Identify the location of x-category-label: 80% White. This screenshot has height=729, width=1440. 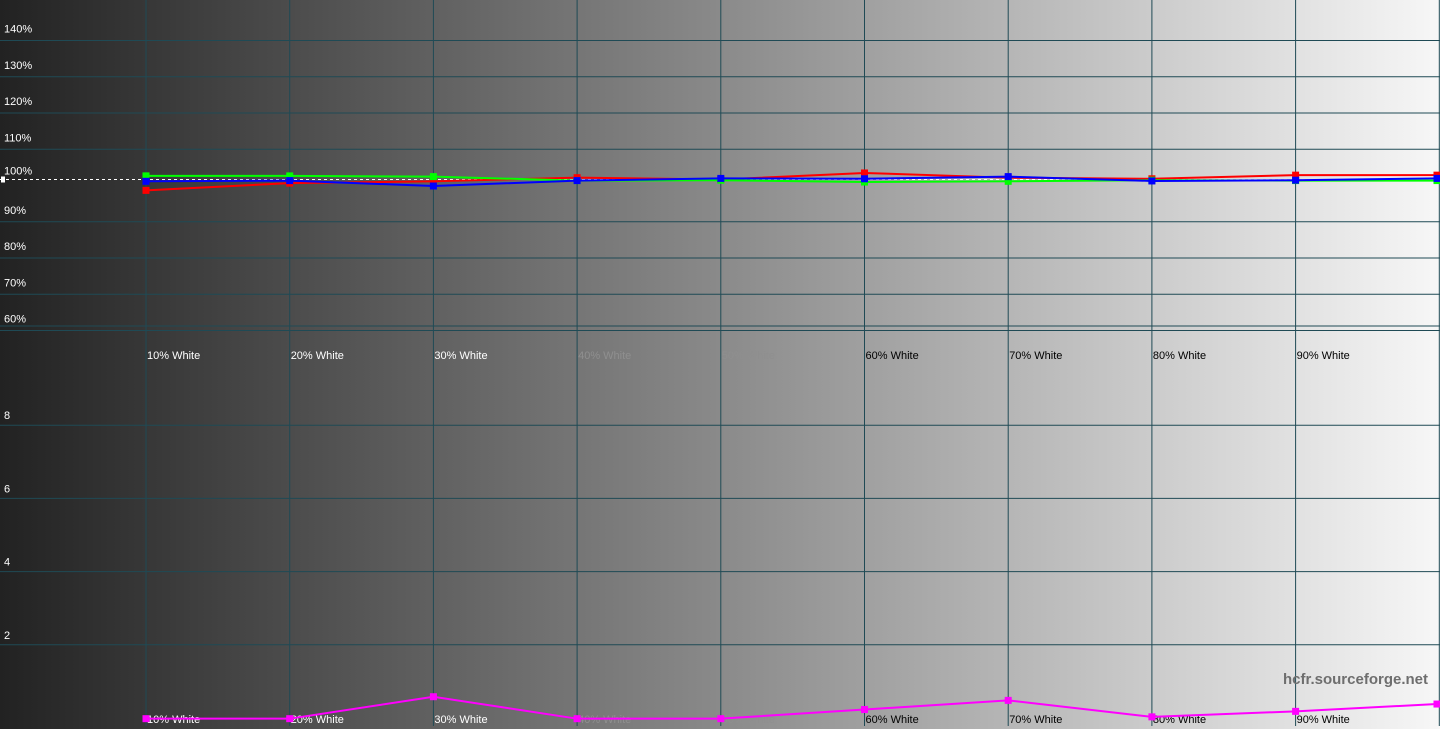
(1179, 356).